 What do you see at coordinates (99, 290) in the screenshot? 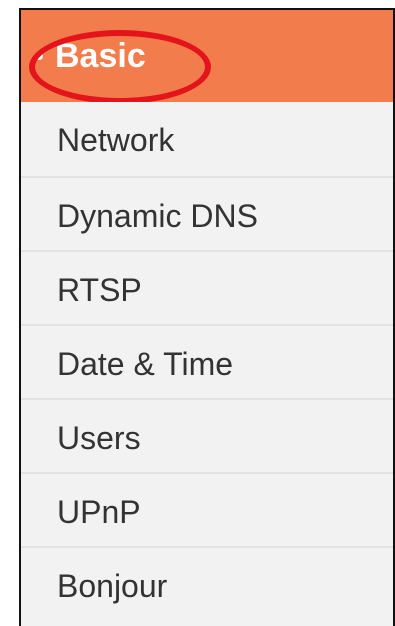
I see `sidebar-item-label: RTSP` at bounding box center [99, 290].